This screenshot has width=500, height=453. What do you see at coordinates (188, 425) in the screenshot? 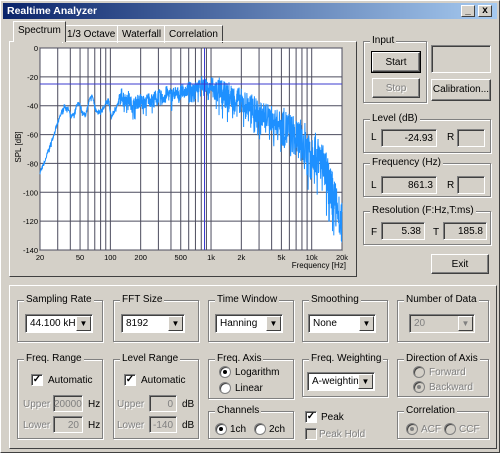
I see `level-range-lower-unit: dB` at bounding box center [188, 425].